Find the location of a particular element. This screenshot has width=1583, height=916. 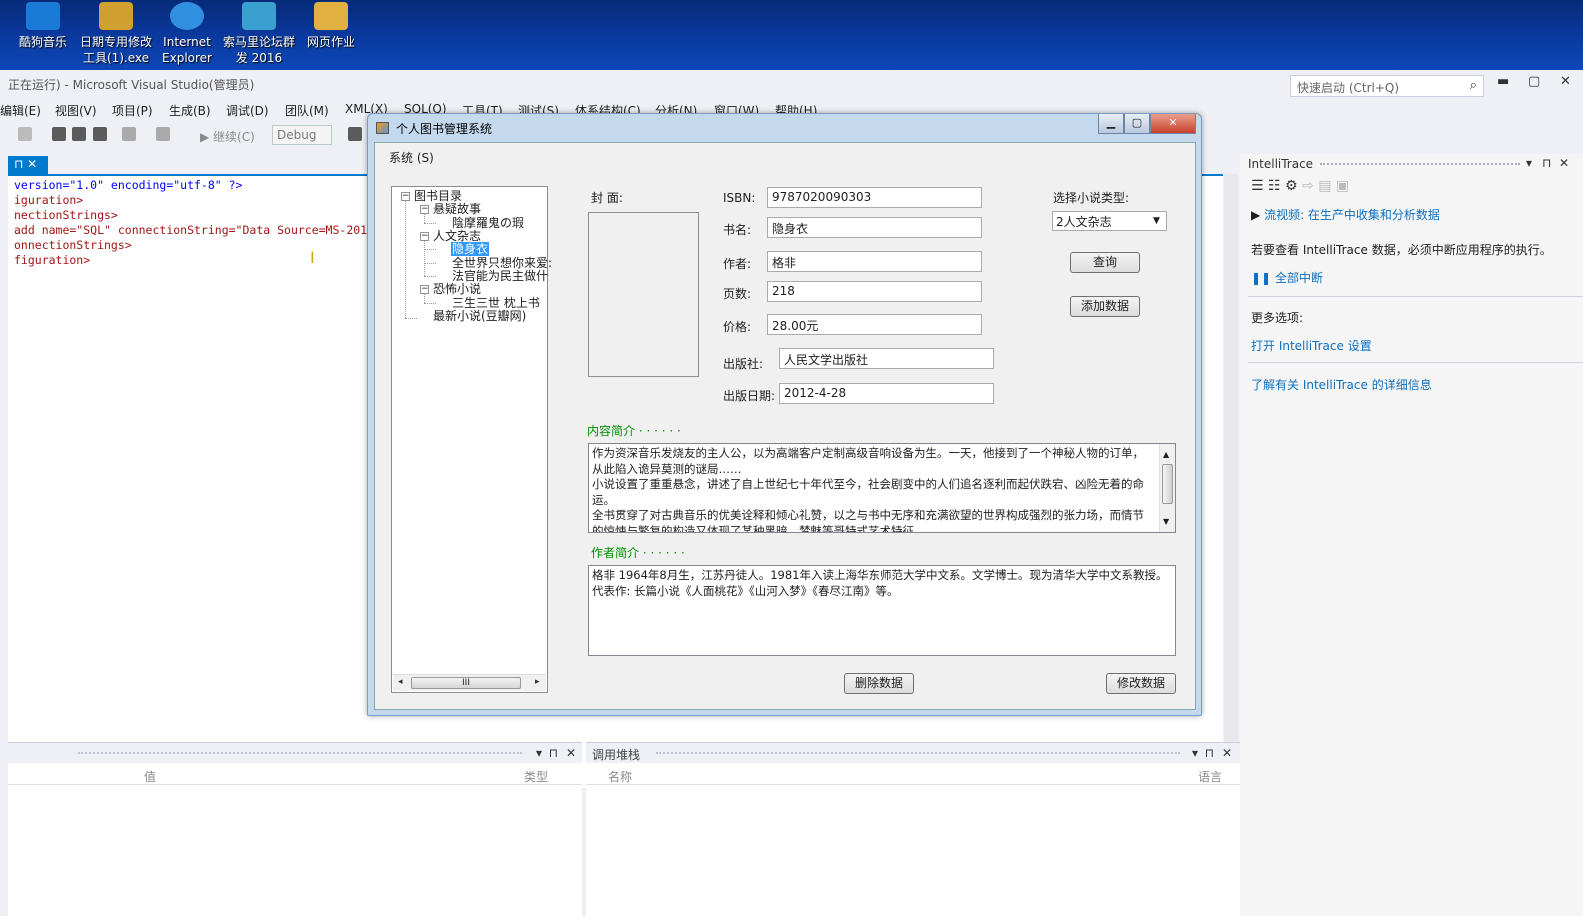

publisher-input: 人民文学出版社 is located at coordinates (886, 358).